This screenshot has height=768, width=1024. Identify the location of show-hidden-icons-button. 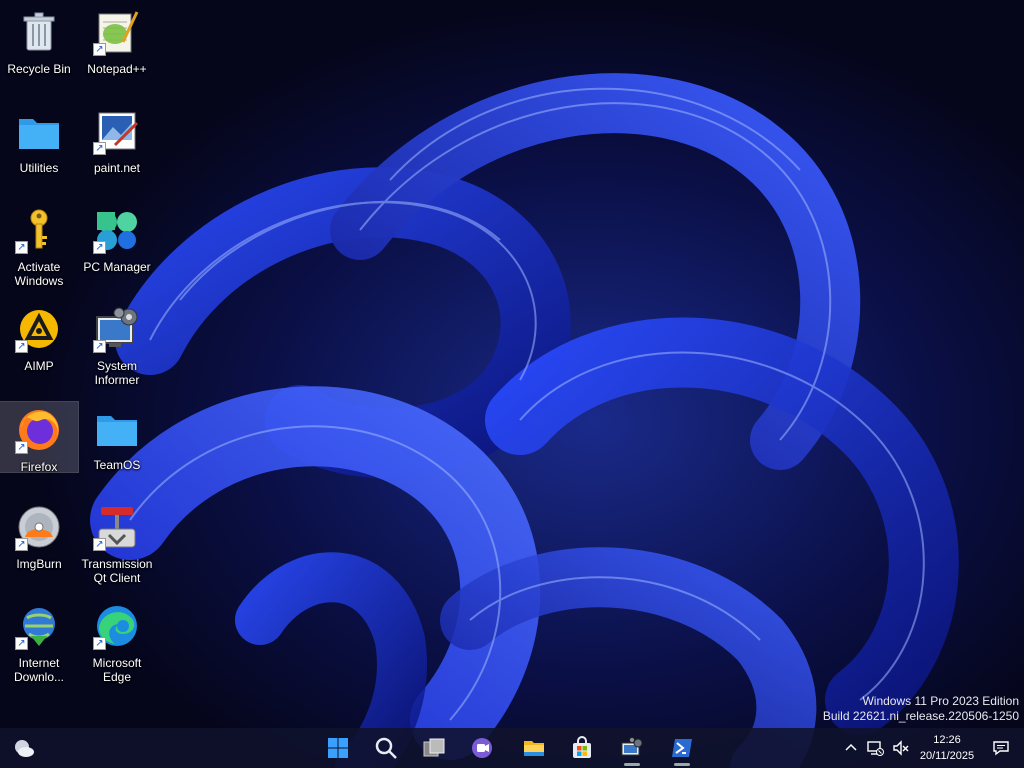
(851, 748).